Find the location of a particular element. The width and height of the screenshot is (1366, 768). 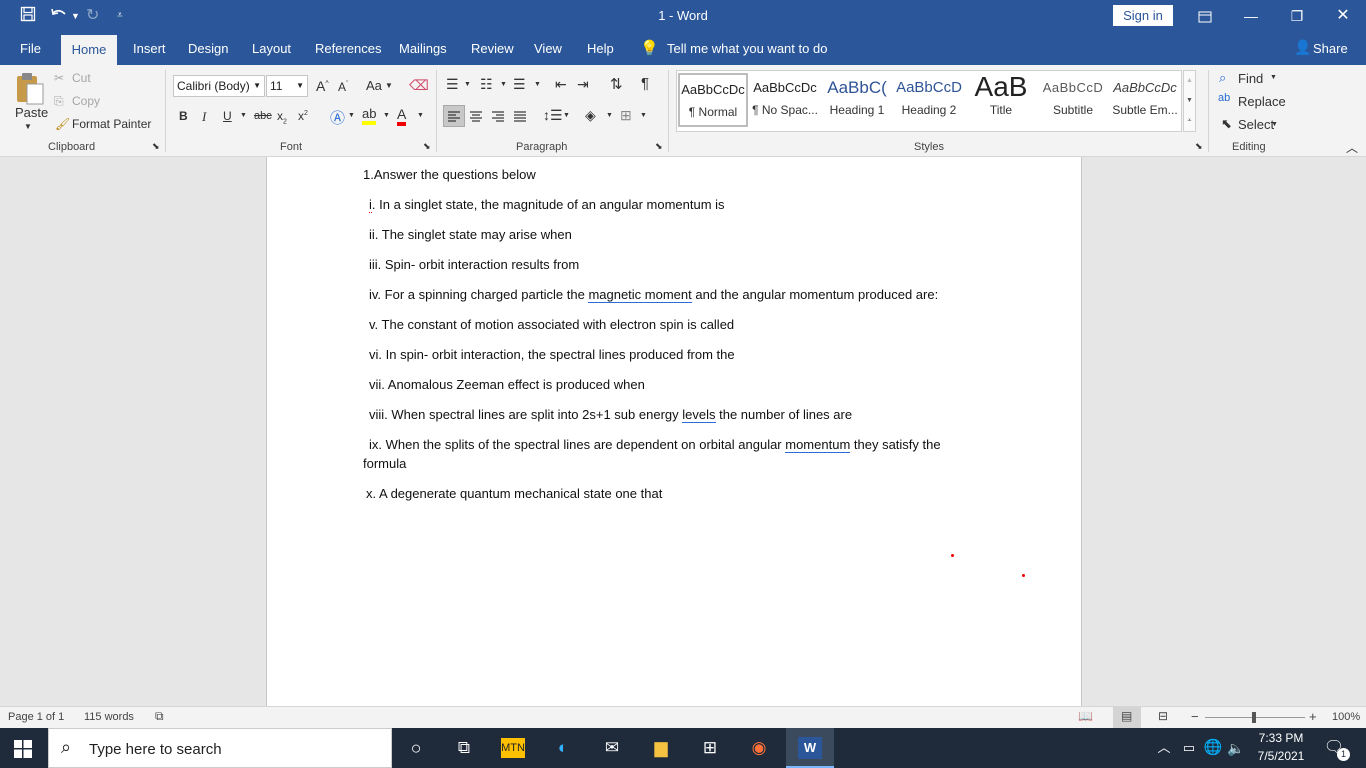

text-effects-icon: Ⓐ is located at coordinates (337, 117).